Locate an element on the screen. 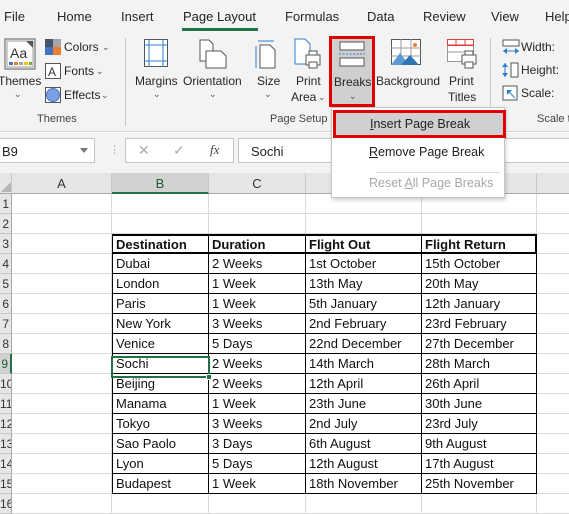  cell-f9 is located at coordinates (553, 364).